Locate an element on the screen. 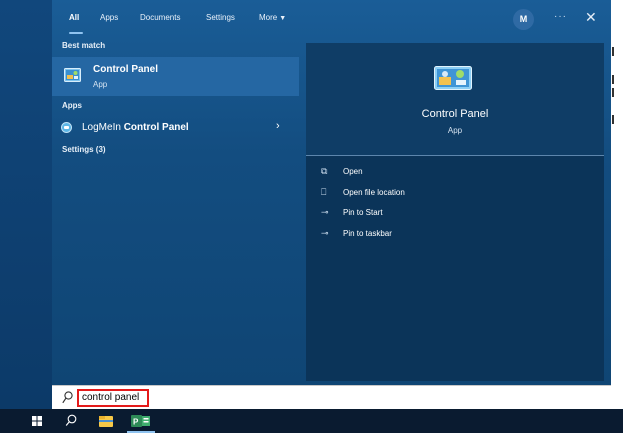  search-input: control panel is located at coordinates (113, 398).